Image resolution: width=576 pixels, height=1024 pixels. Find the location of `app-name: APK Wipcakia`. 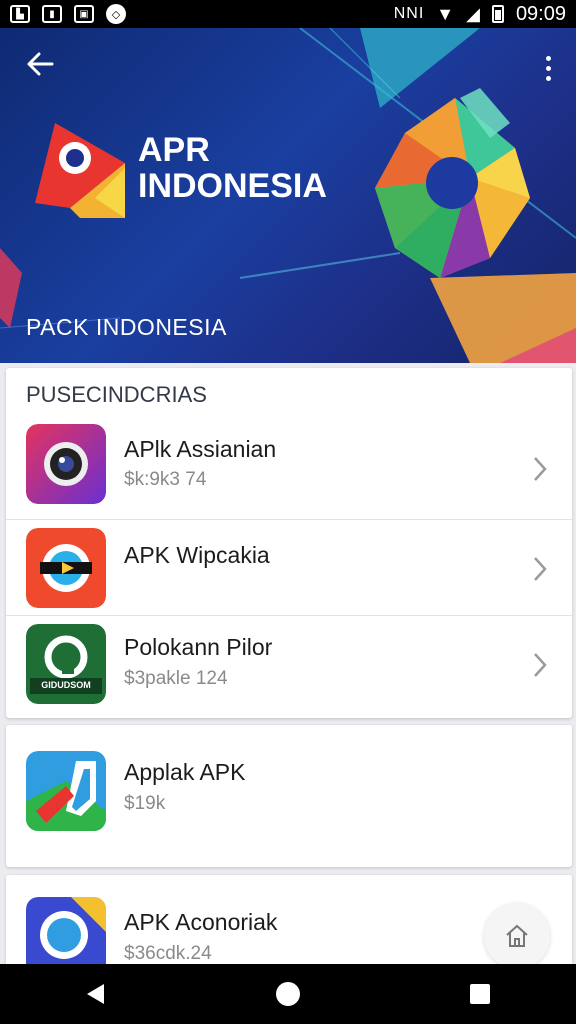

app-name: APK Wipcakia is located at coordinates (197, 555).